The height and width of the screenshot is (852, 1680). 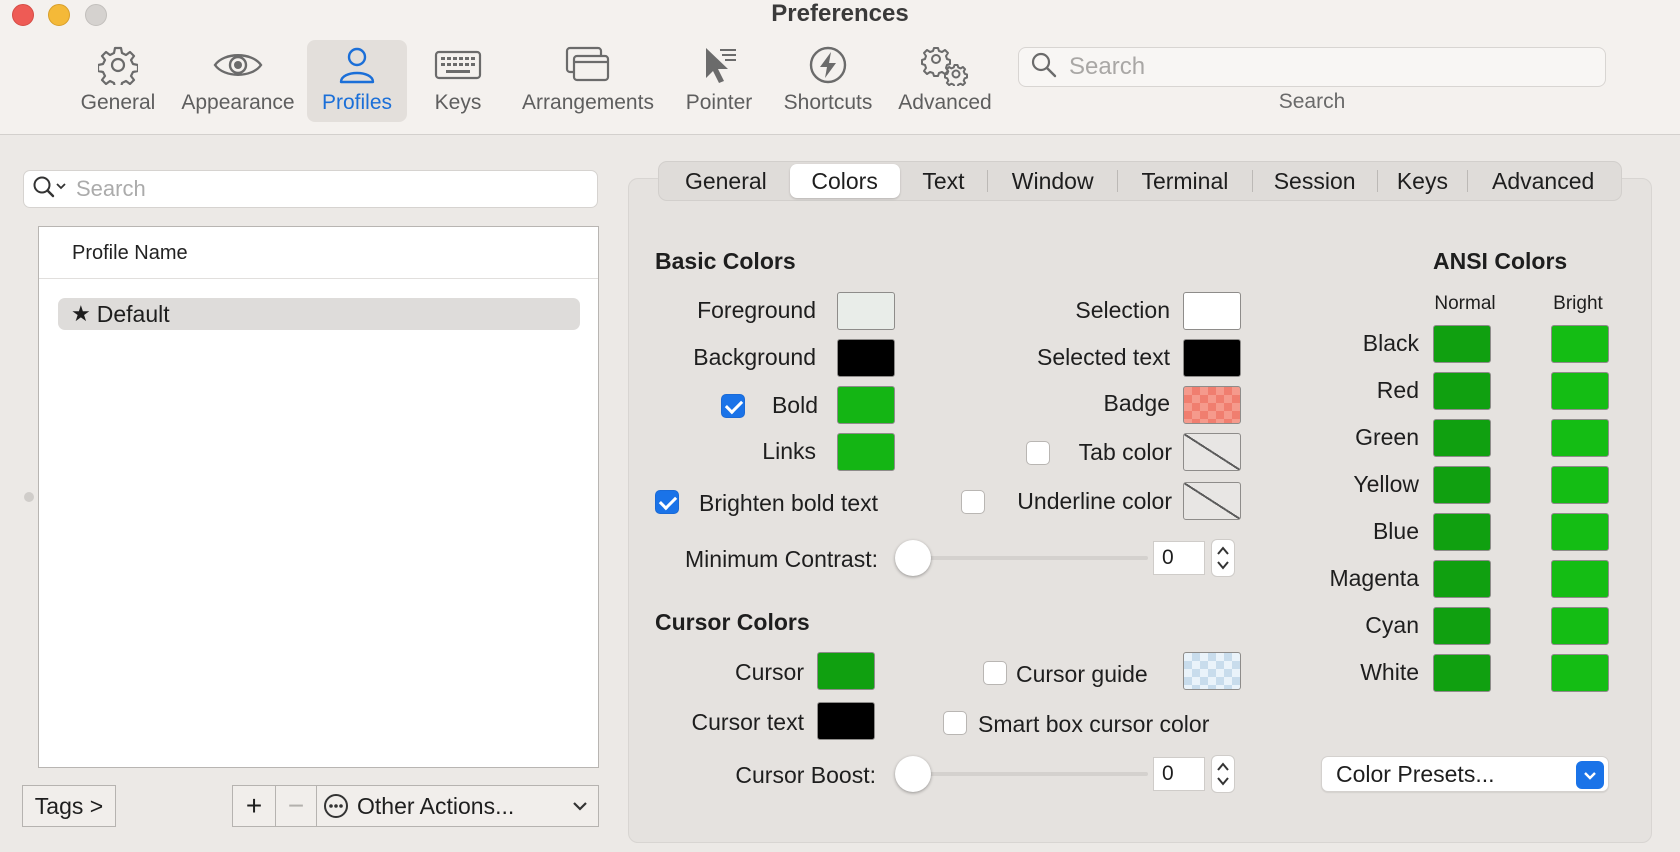 What do you see at coordinates (866, 311) in the screenshot?
I see `foreground-color-well` at bounding box center [866, 311].